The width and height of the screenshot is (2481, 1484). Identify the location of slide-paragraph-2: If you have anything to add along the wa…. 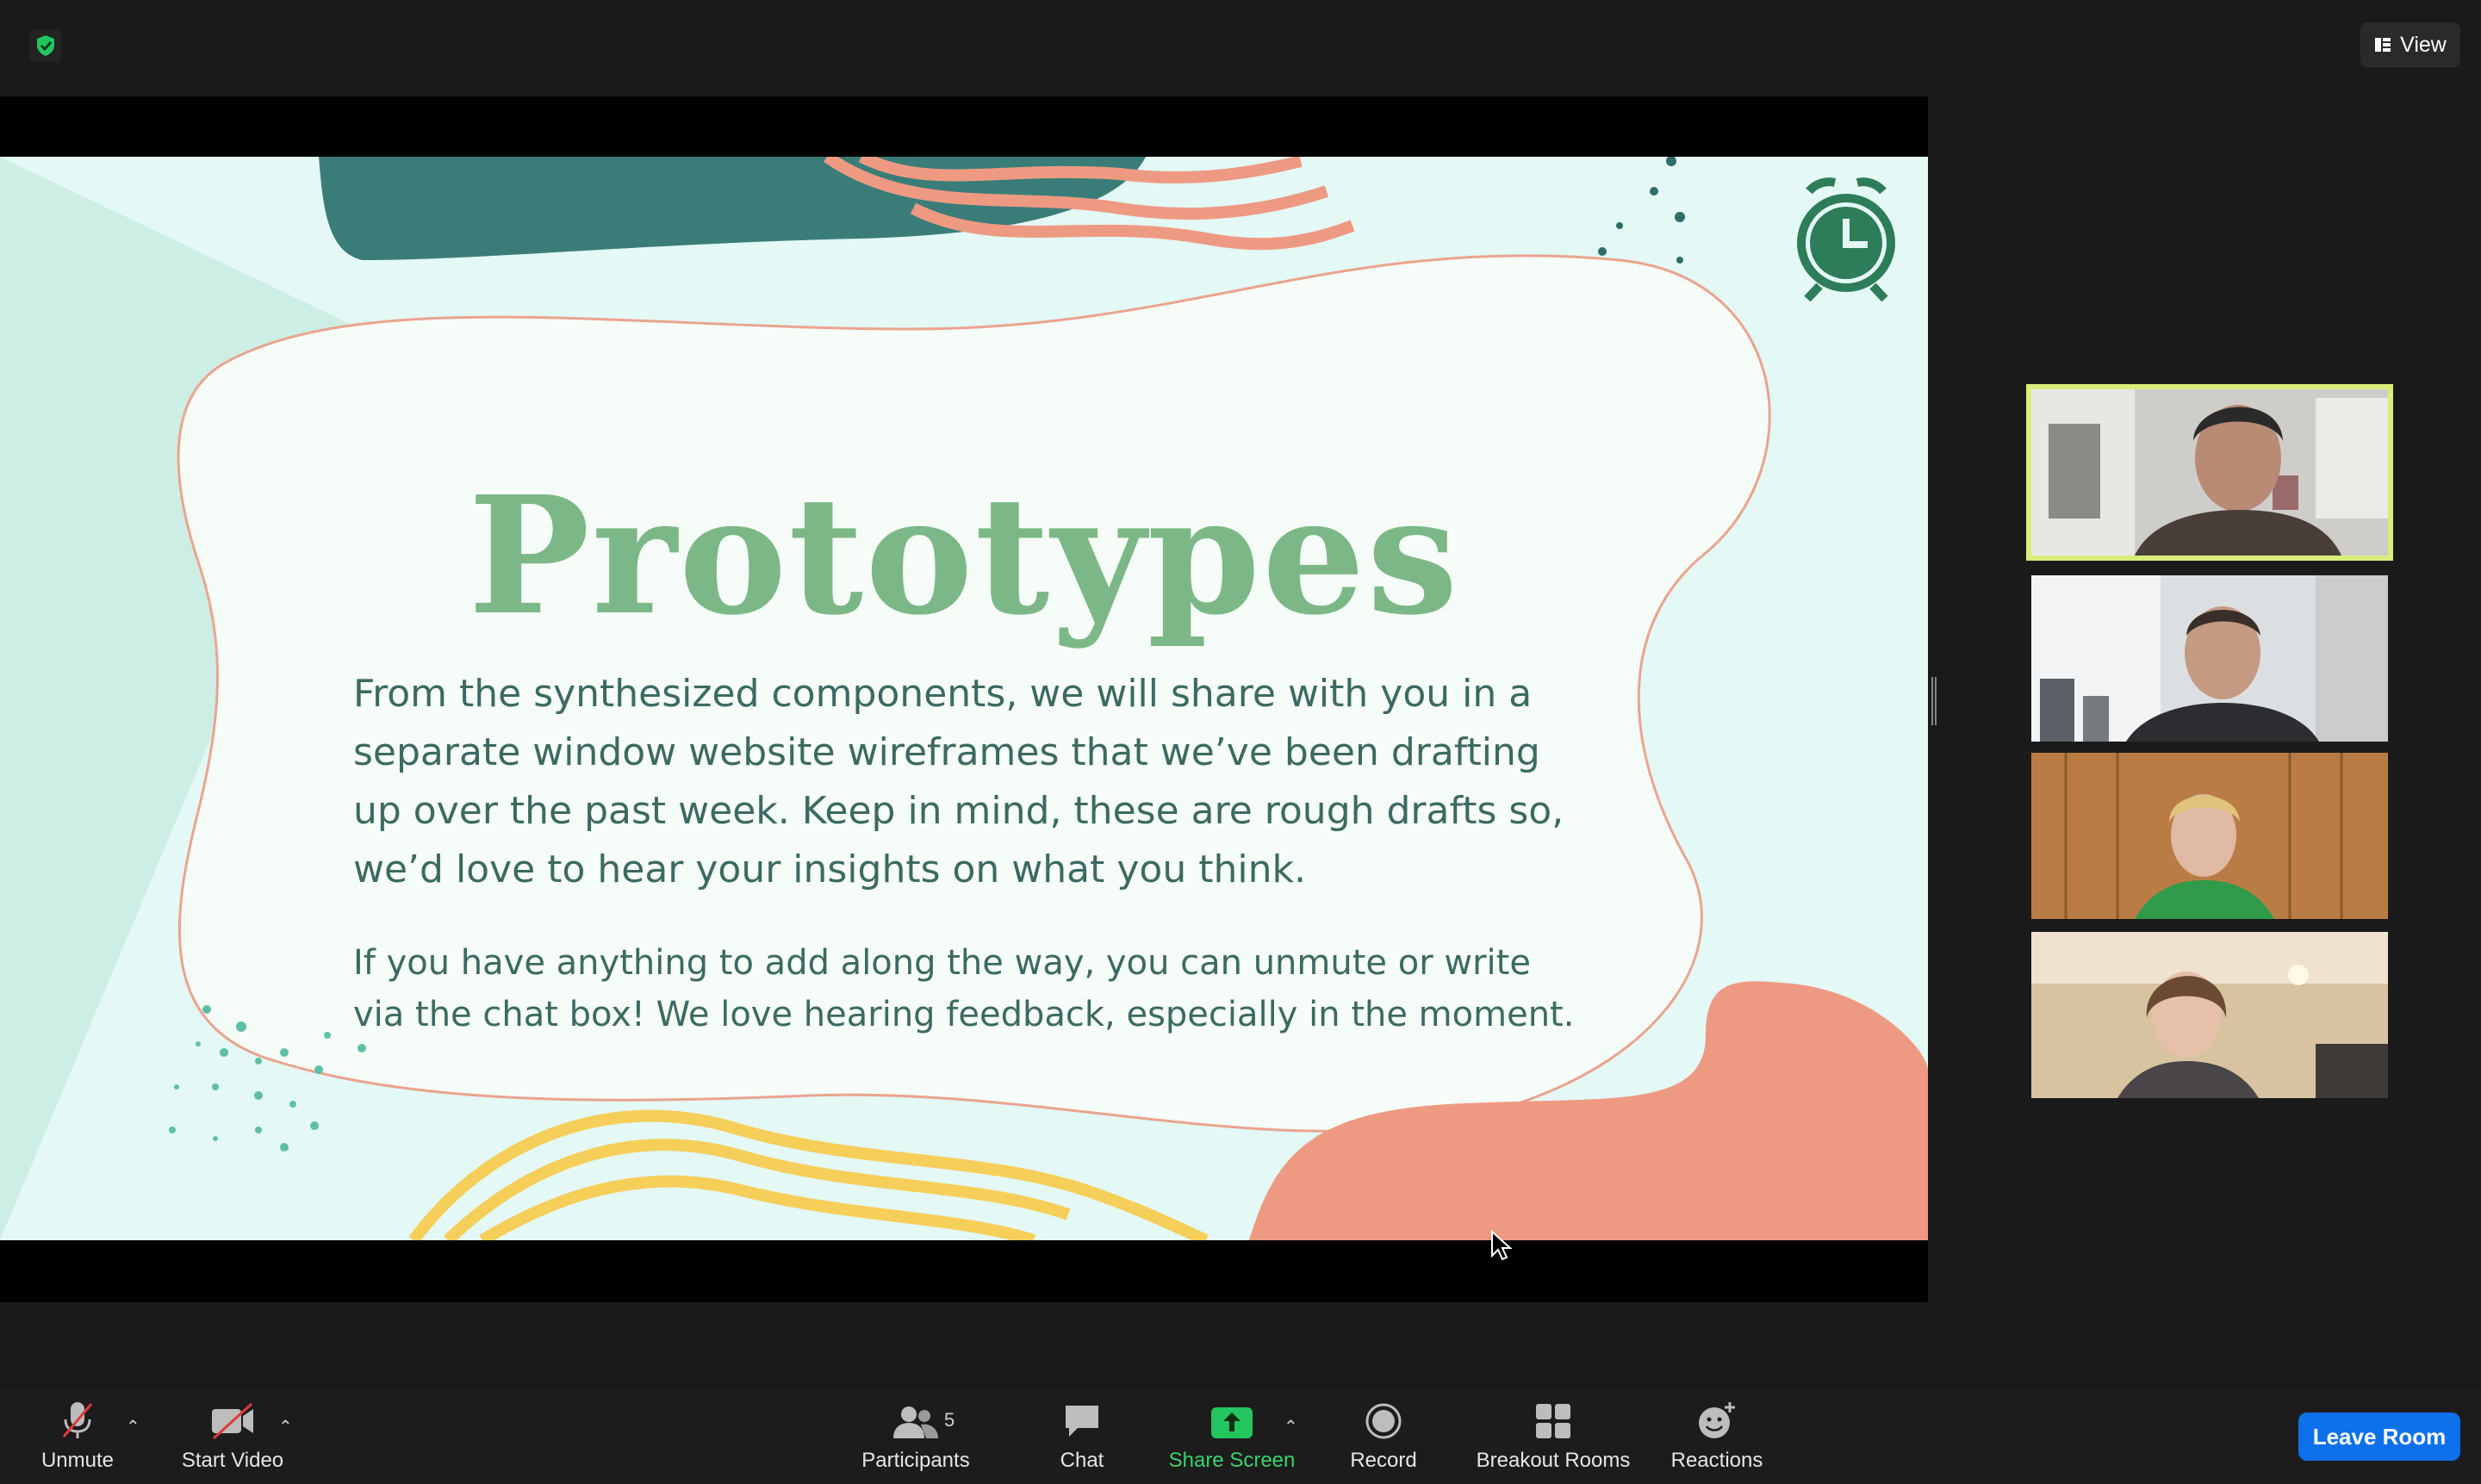
(964, 988).